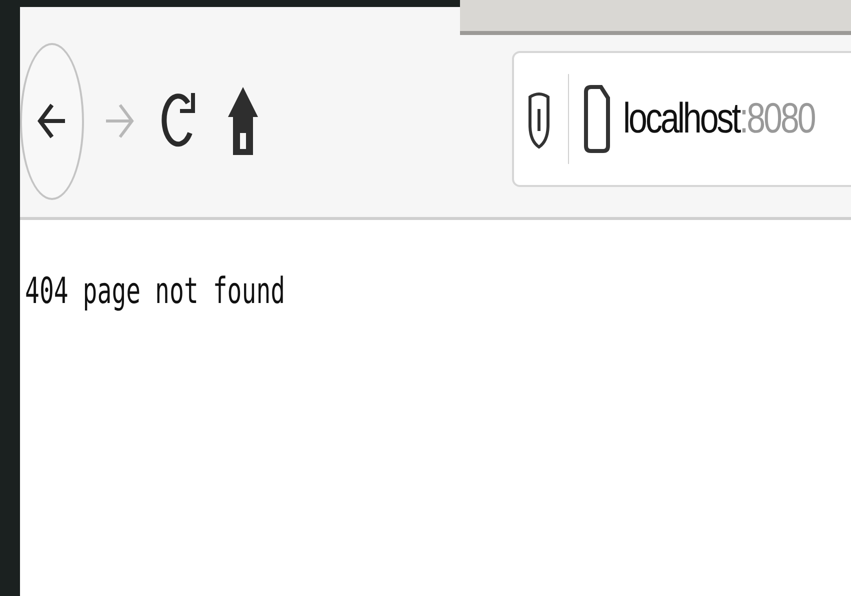  What do you see at coordinates (155, 291) in the screenshot?
I see `error-message: 404 page not found` at bounding box center [155, 291].